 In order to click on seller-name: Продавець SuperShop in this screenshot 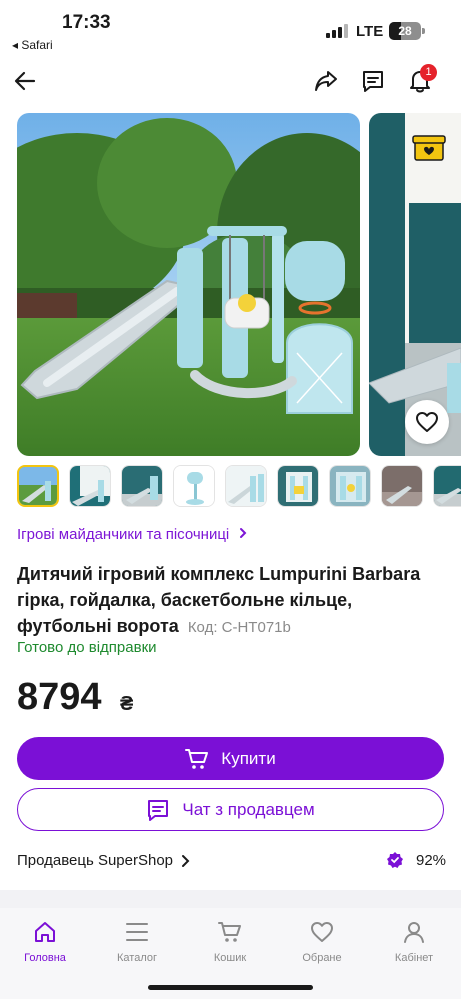, I will do `click(95, 860)`.